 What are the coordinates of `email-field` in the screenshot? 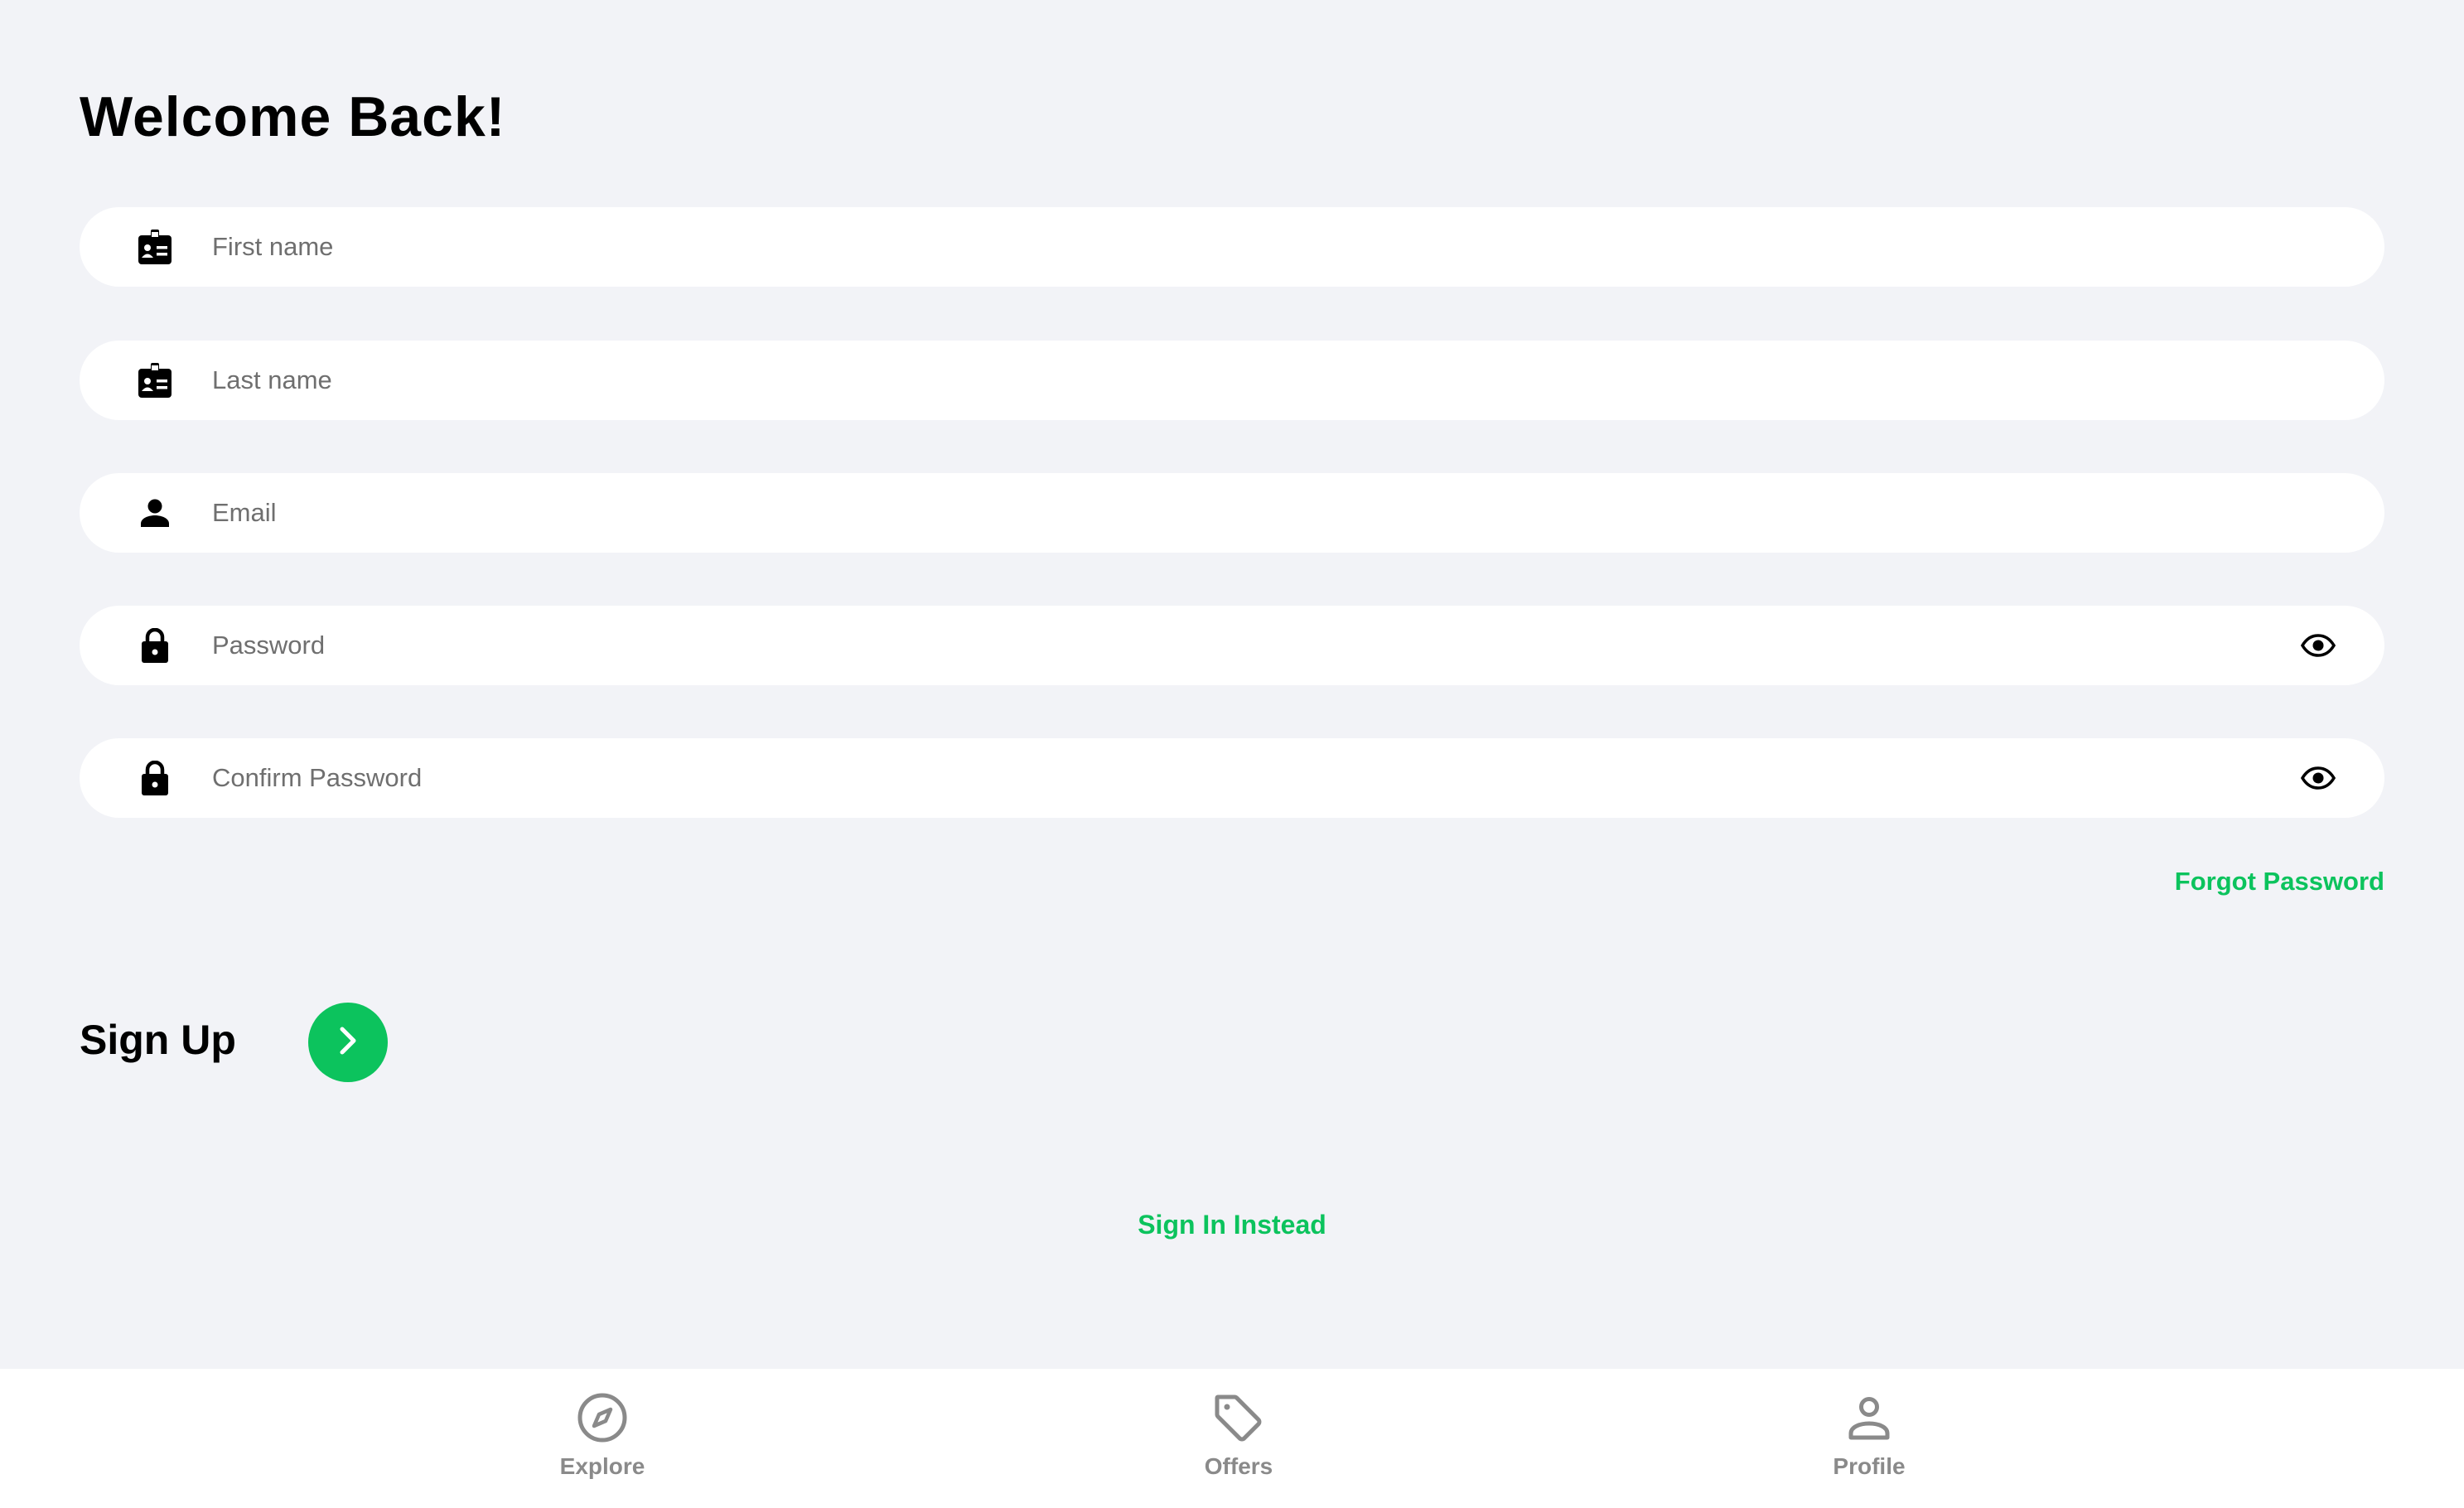 It's located at (1232, 513).